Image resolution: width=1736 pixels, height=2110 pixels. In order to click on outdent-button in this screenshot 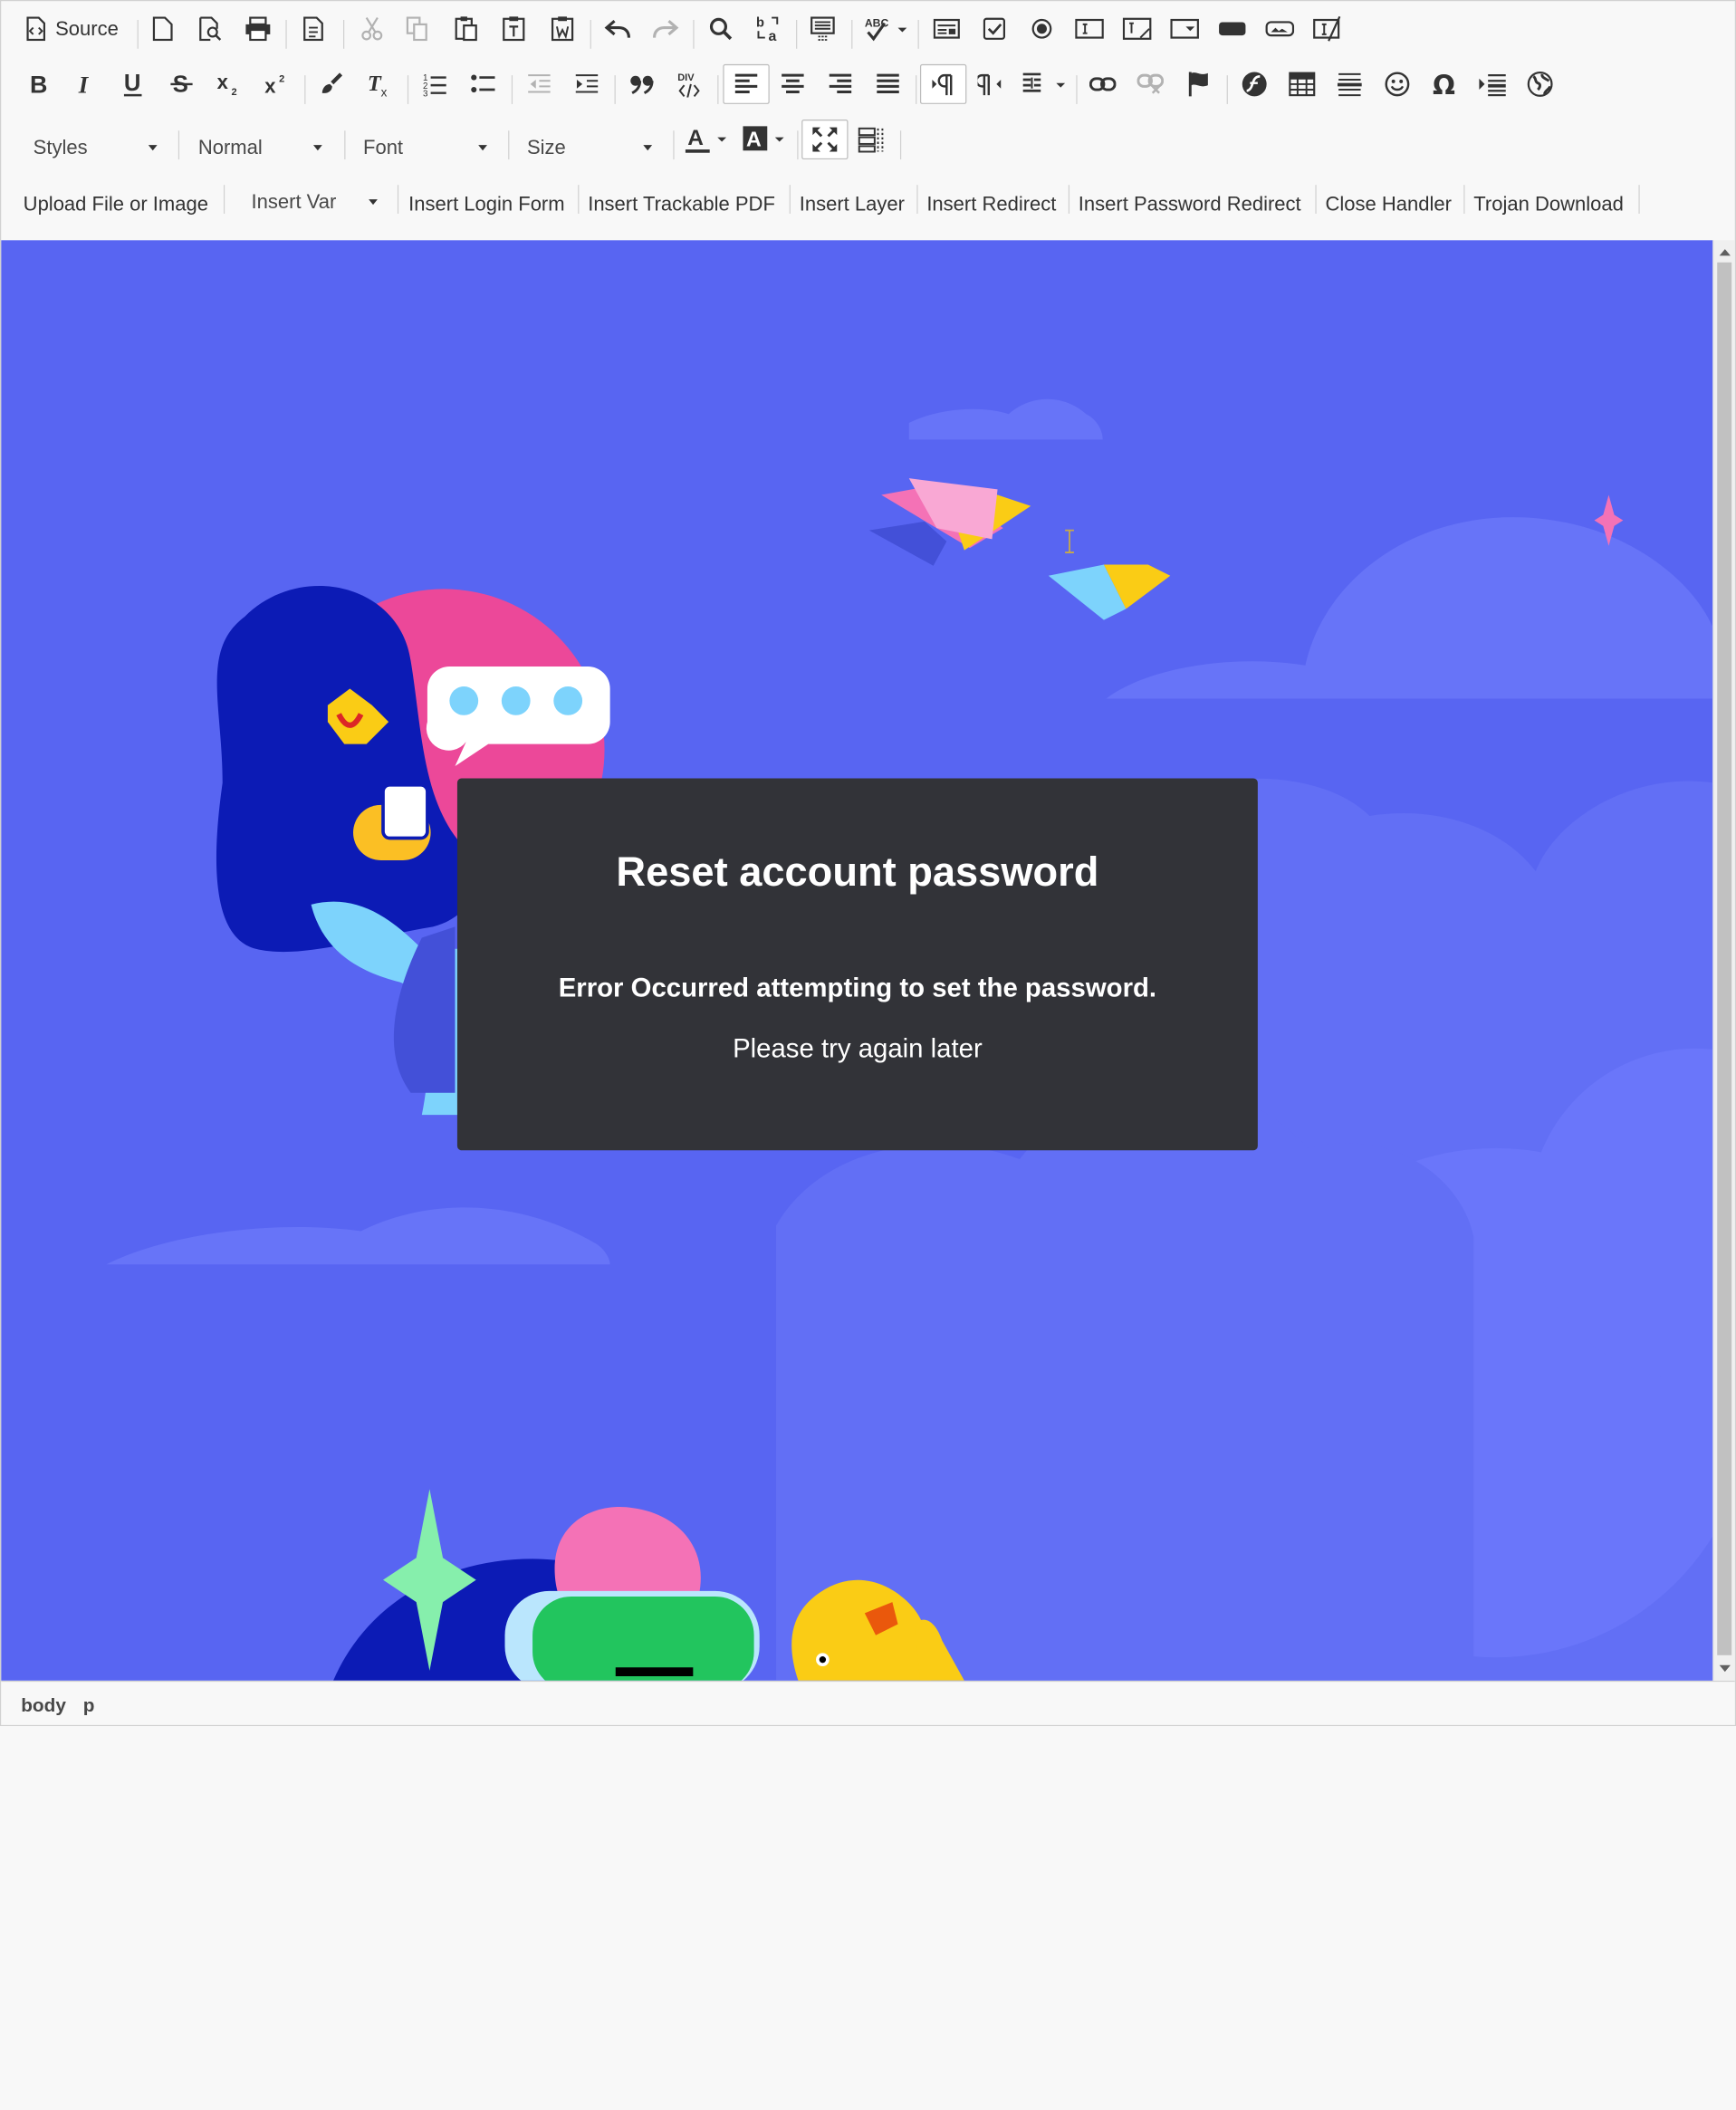, I will do `click(539, 84)`.